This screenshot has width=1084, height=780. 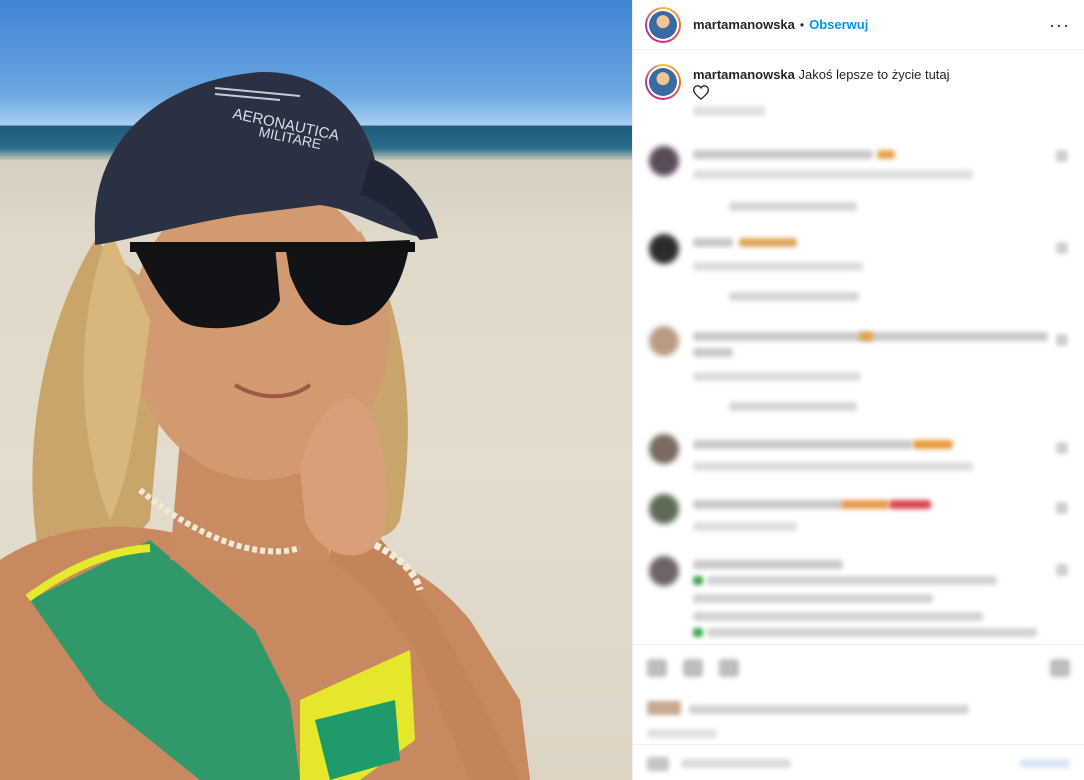 I want to click on action-bar, so click(x=858, y=691).